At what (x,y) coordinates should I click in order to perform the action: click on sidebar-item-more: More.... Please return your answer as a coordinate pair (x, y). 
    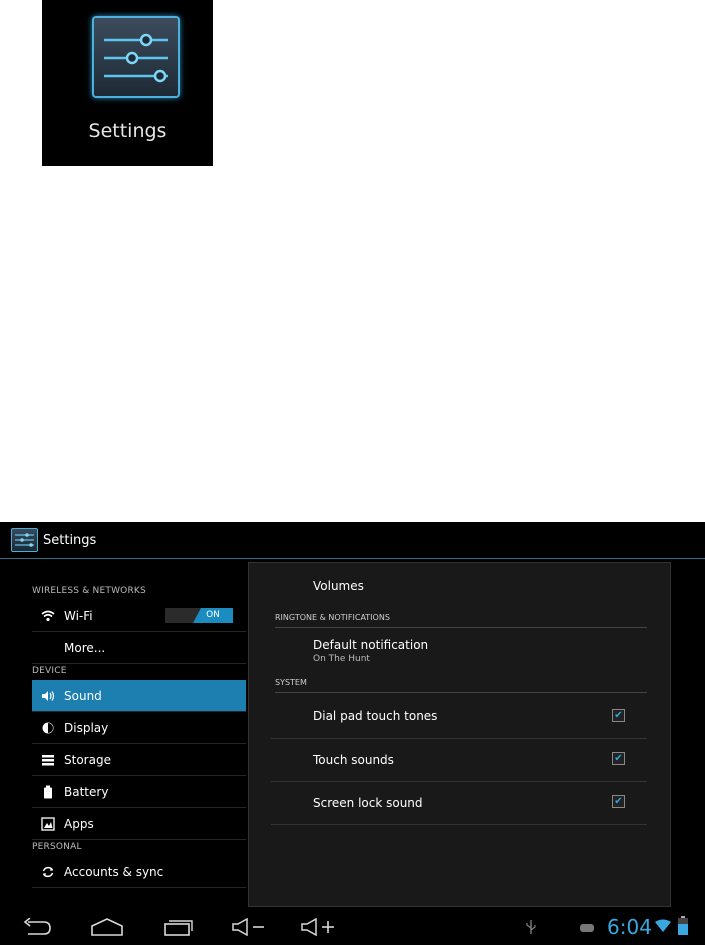
    Looking at the image, I should click on (139, 648).